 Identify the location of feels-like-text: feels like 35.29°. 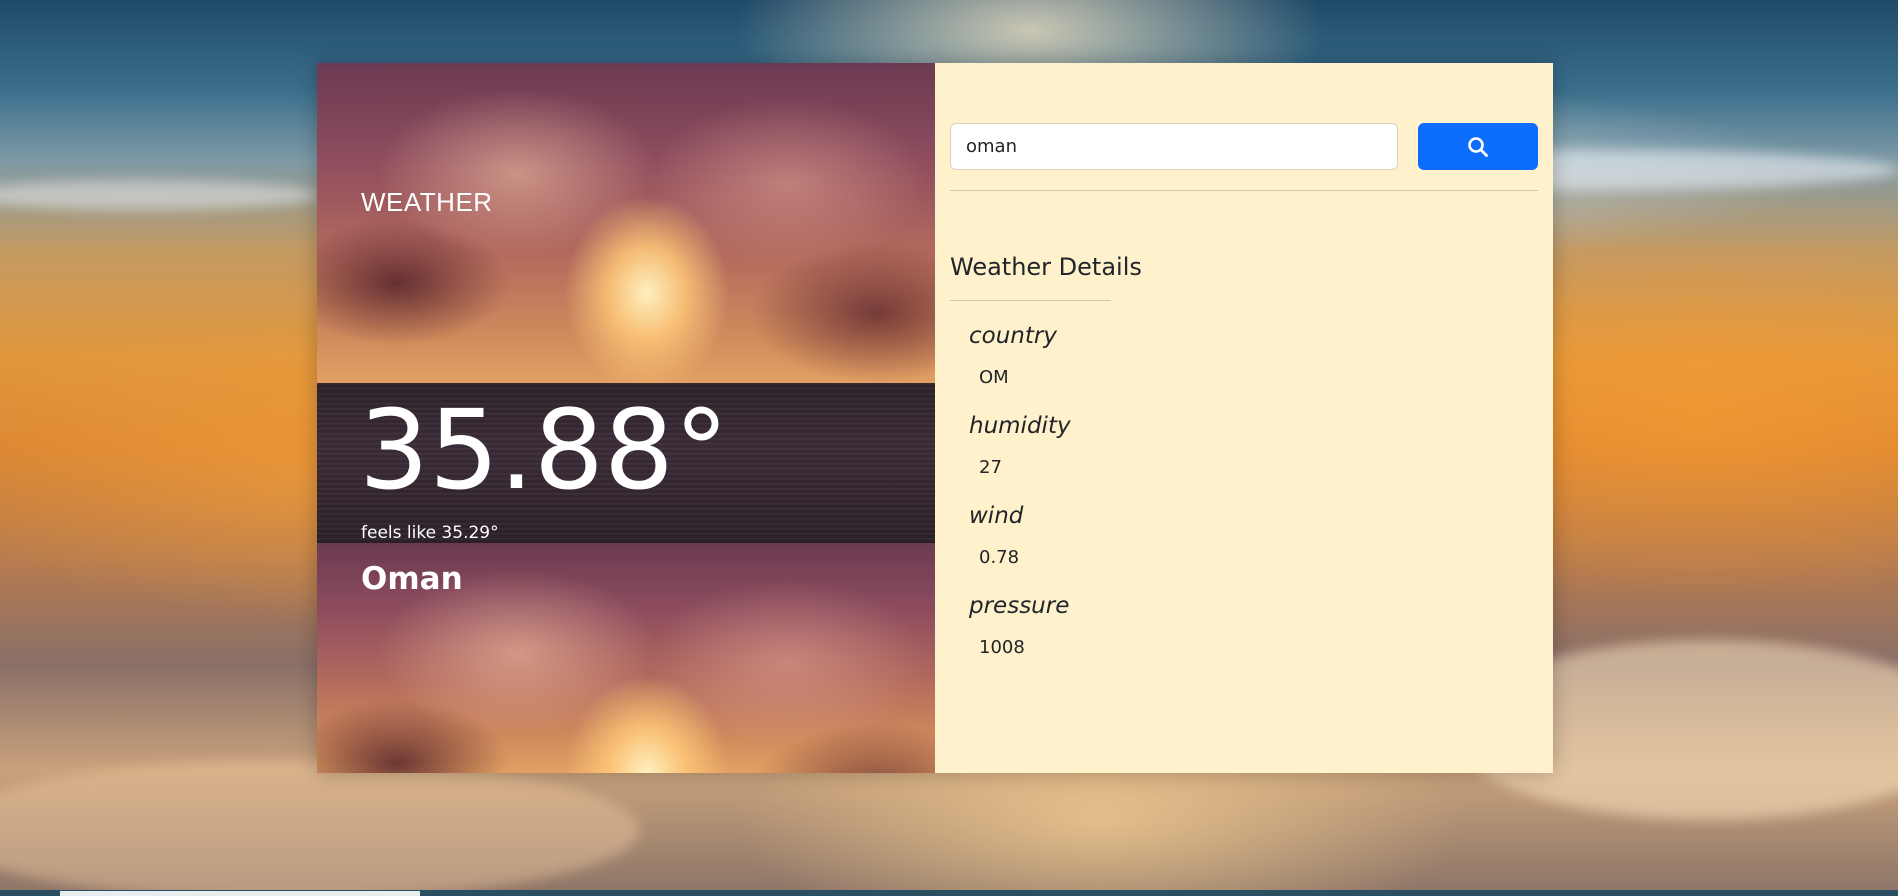
(430, 533).